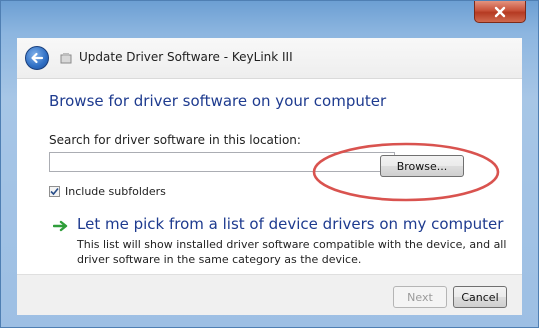 The height and width of the screenshot is (329, 539). What do you see at coordinates (66, 58) in the screenshot?
I see `device-icon` at bounding box center [66, 58].